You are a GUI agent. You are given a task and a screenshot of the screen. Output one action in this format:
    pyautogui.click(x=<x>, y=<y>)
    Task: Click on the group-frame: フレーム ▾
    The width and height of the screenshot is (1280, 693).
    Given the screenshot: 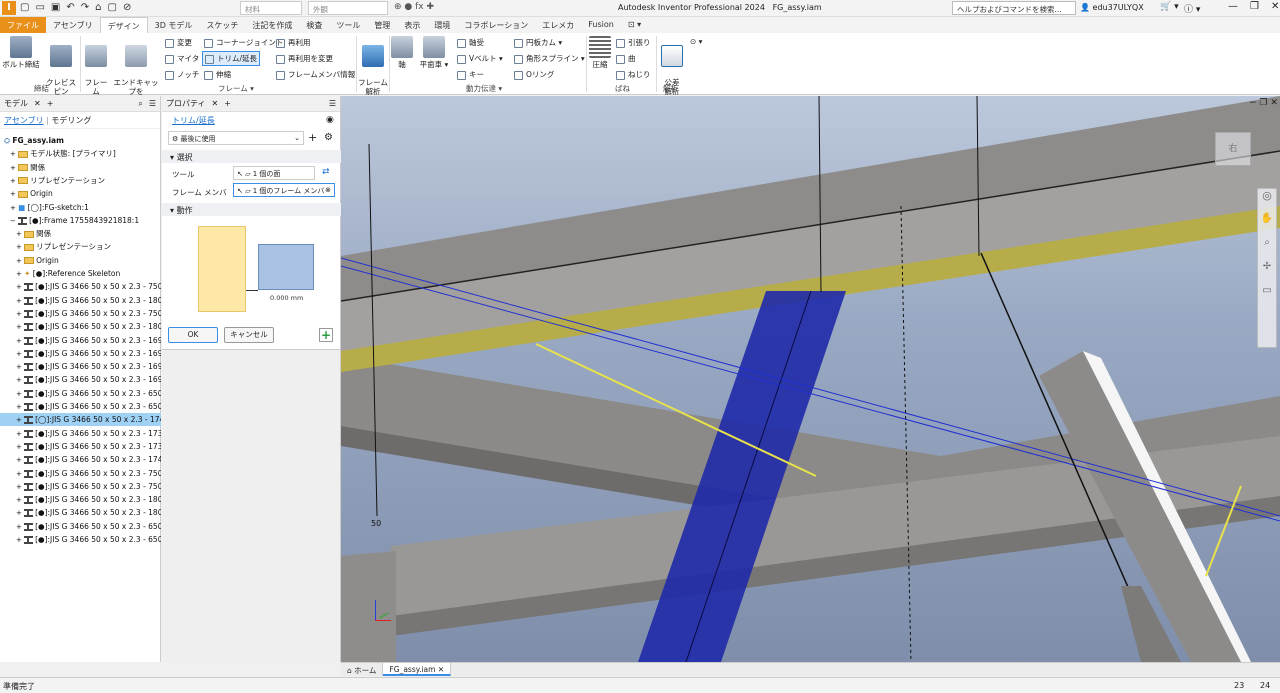 What is the action you would take?
    pyautogui.click(x=236, y=88)
    